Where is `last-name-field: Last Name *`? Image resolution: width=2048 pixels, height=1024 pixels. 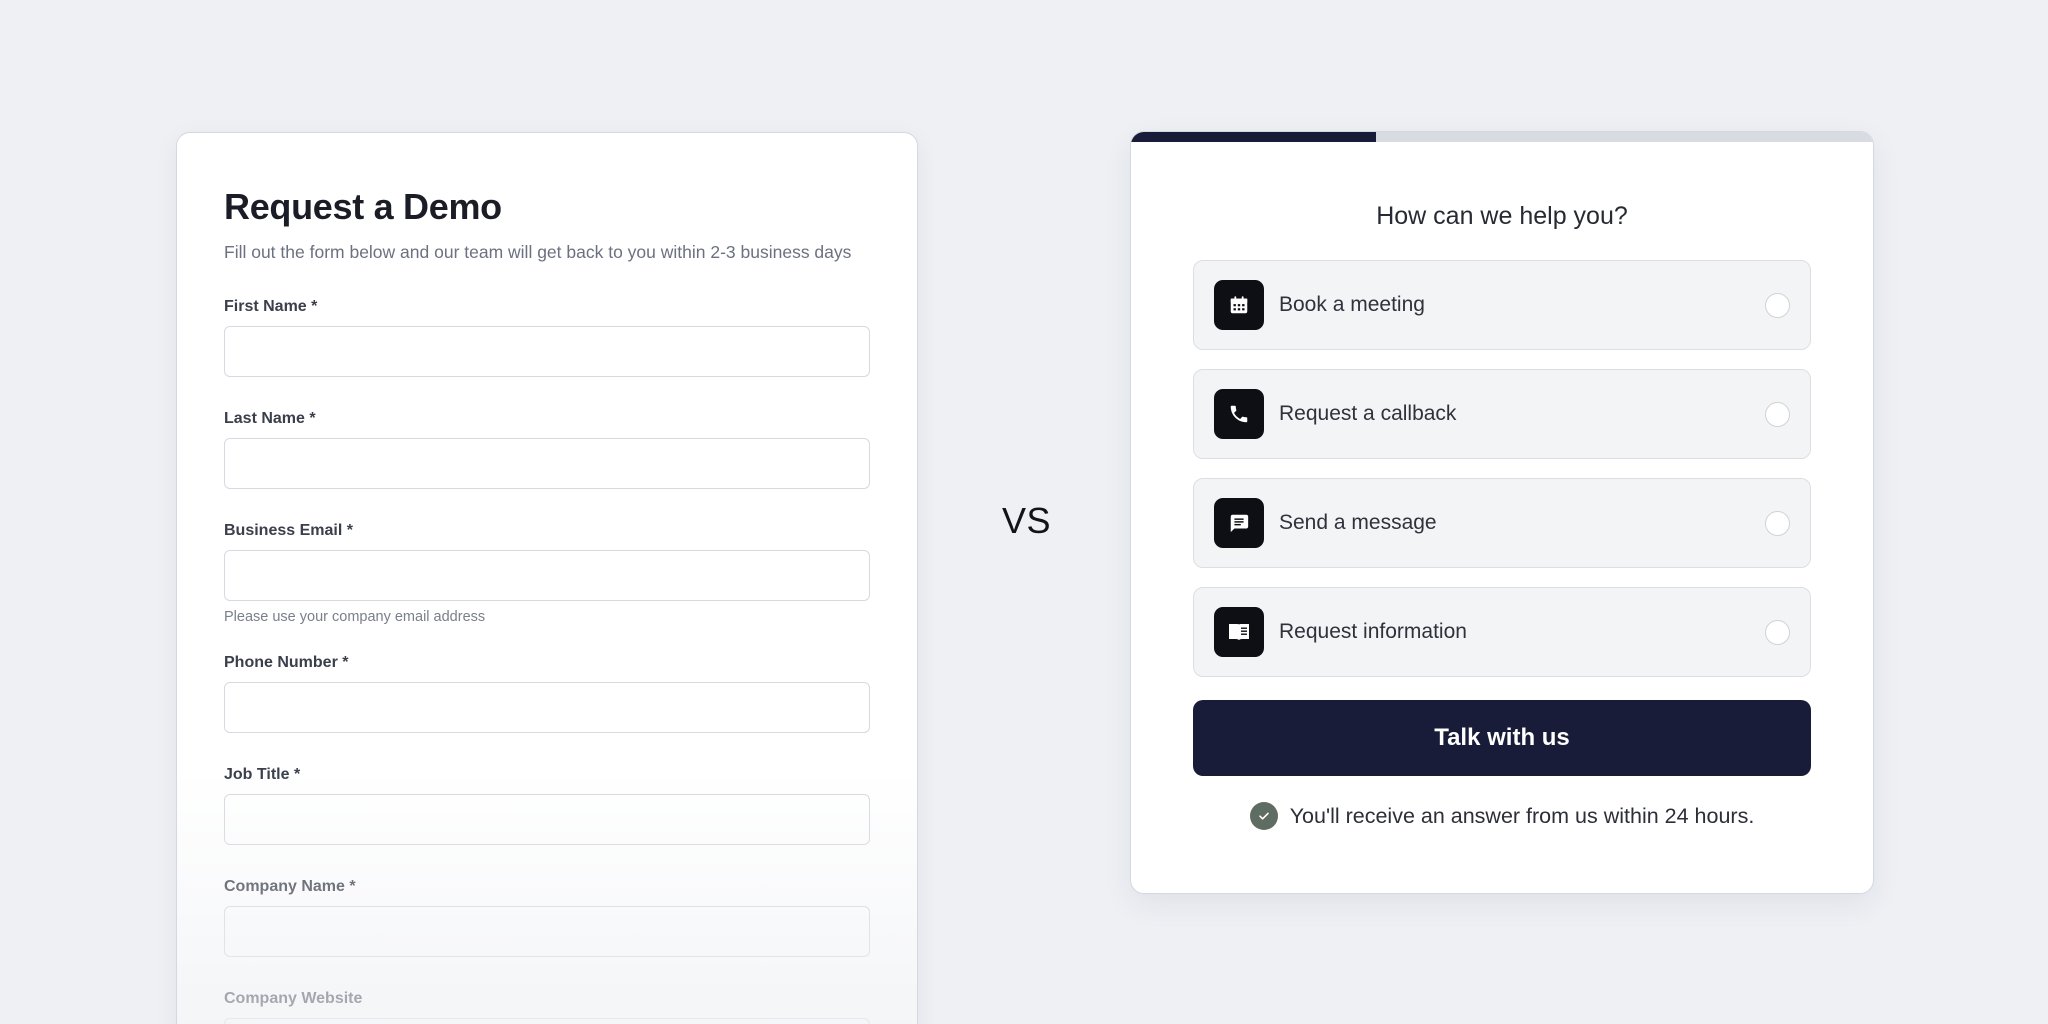
last-name-field: Last Name * is located at coordinates (547, 449).